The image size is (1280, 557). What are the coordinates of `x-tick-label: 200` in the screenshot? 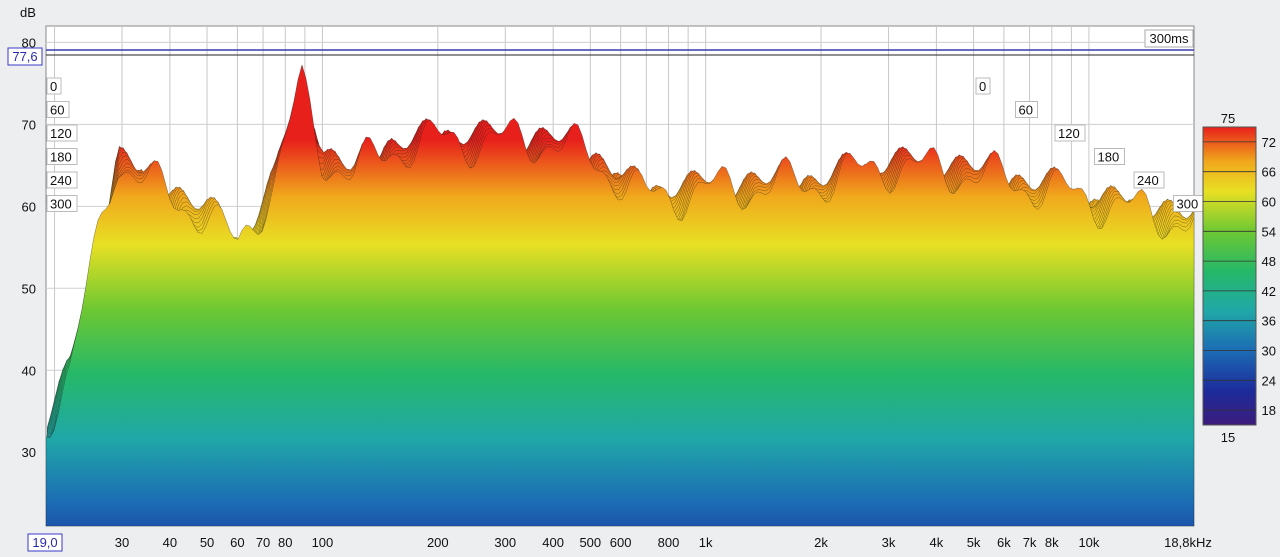 It's located at (438, 542).